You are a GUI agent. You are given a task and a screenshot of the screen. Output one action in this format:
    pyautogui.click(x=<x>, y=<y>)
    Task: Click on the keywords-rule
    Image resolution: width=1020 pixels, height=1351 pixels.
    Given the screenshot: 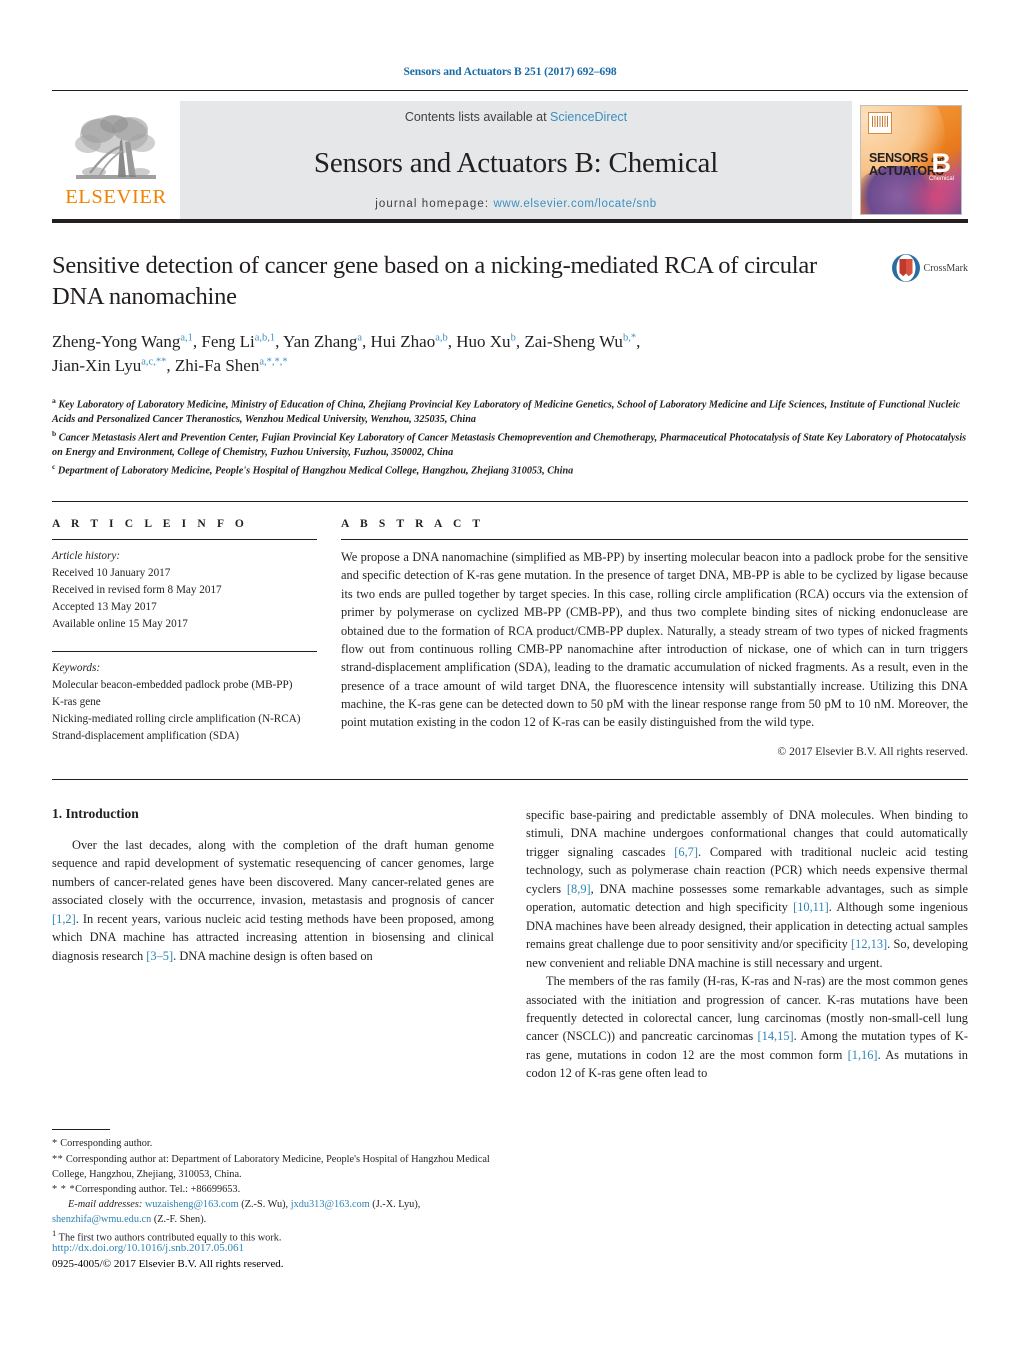 What is the action you would take?
    pyautogui.click(x=184, y=652)
    